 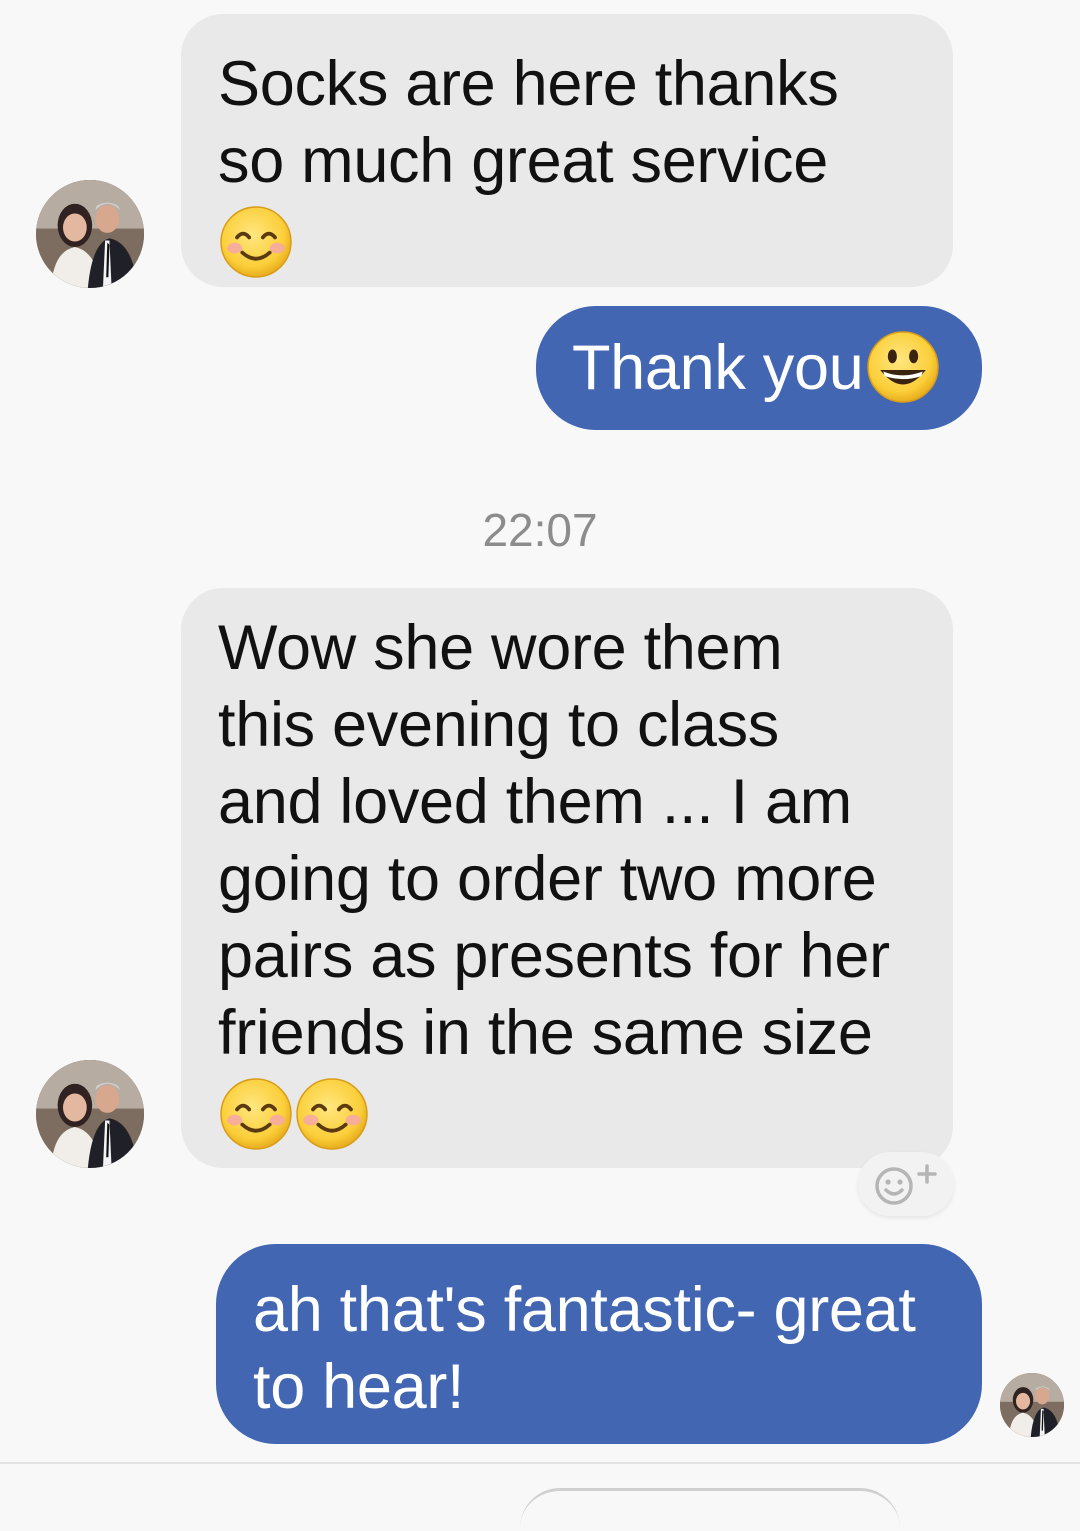 What do you see at coordinates (545, 1033) in the screenshot?
I see `message-text-line: friends in the same size` at bounding box center [545, 1033].